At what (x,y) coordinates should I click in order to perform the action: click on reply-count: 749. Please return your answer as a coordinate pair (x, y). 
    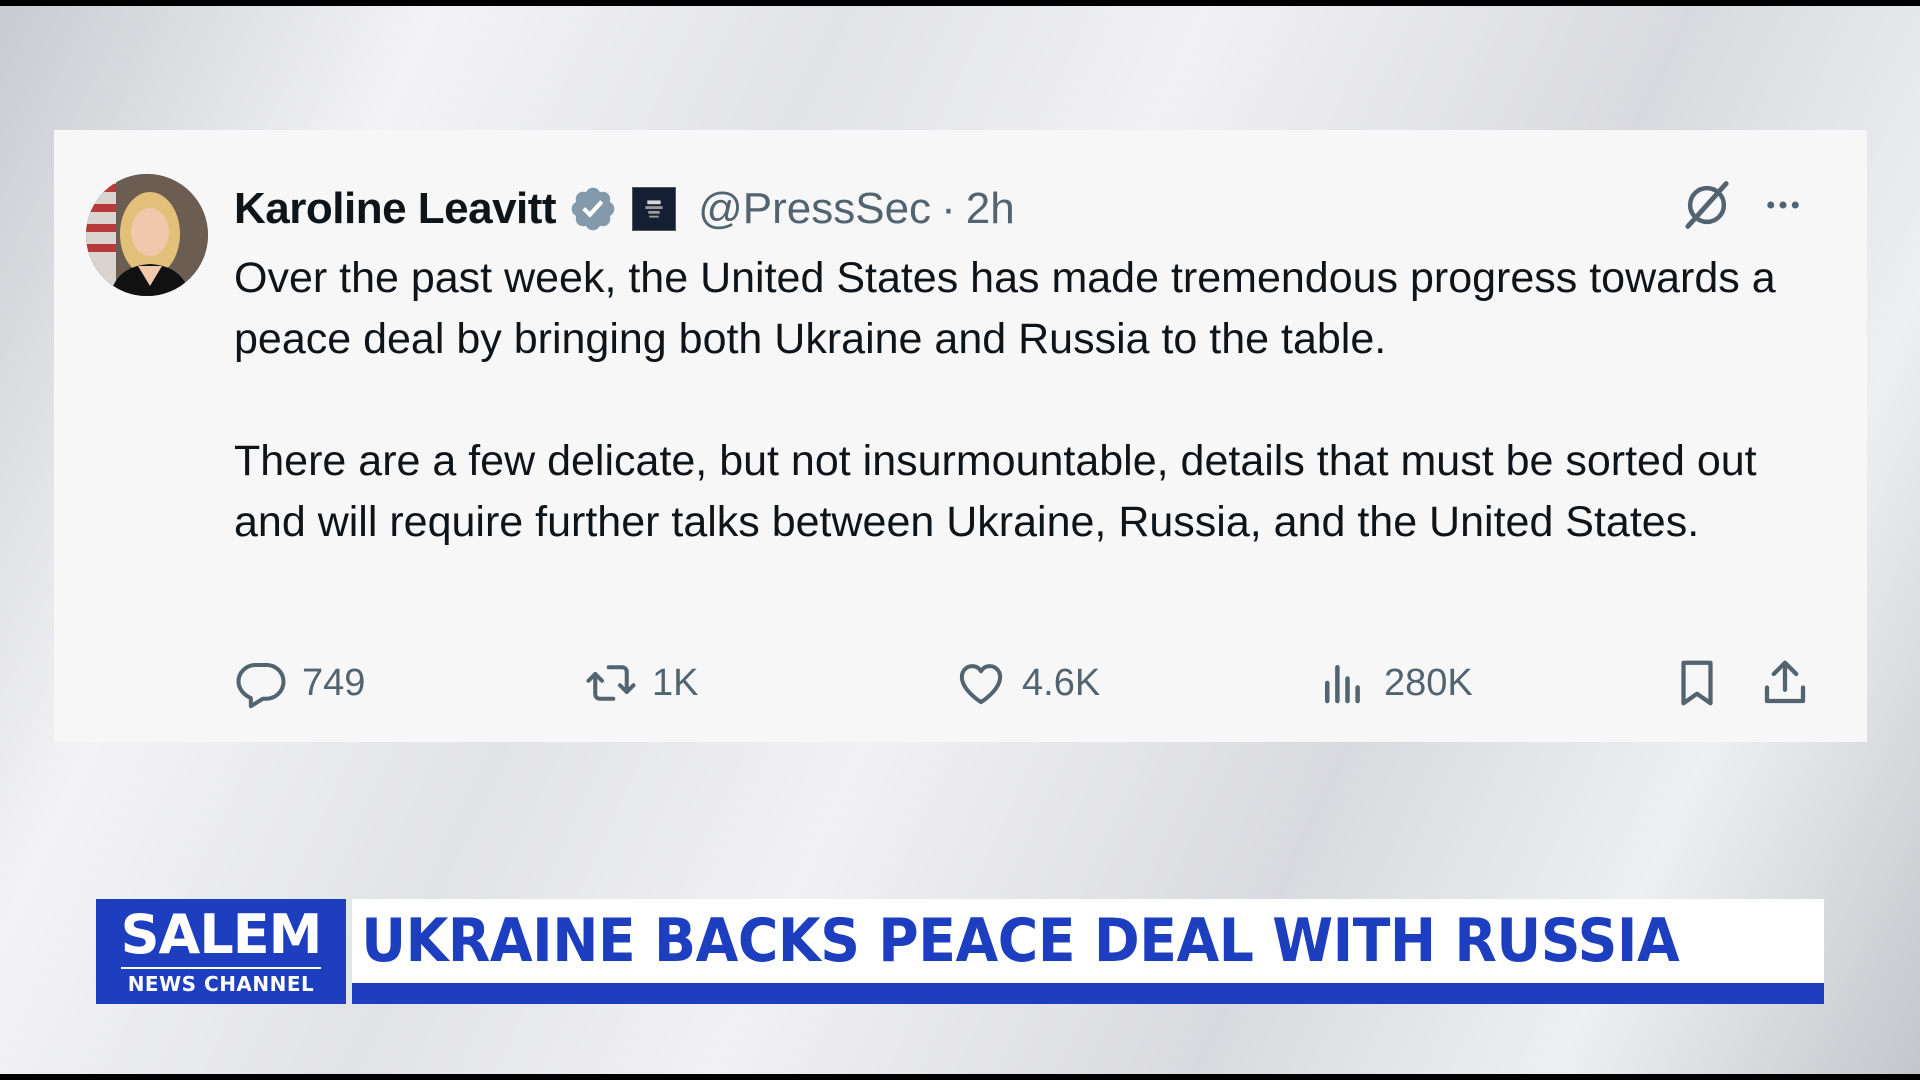
    Looking at the image, I should click on (334, 682).